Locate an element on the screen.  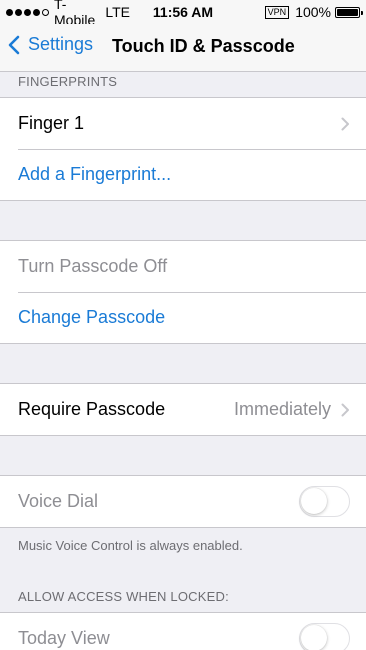
navigation-bar: Settings Touch ID & Passcode is located at coordinates (183, 48).